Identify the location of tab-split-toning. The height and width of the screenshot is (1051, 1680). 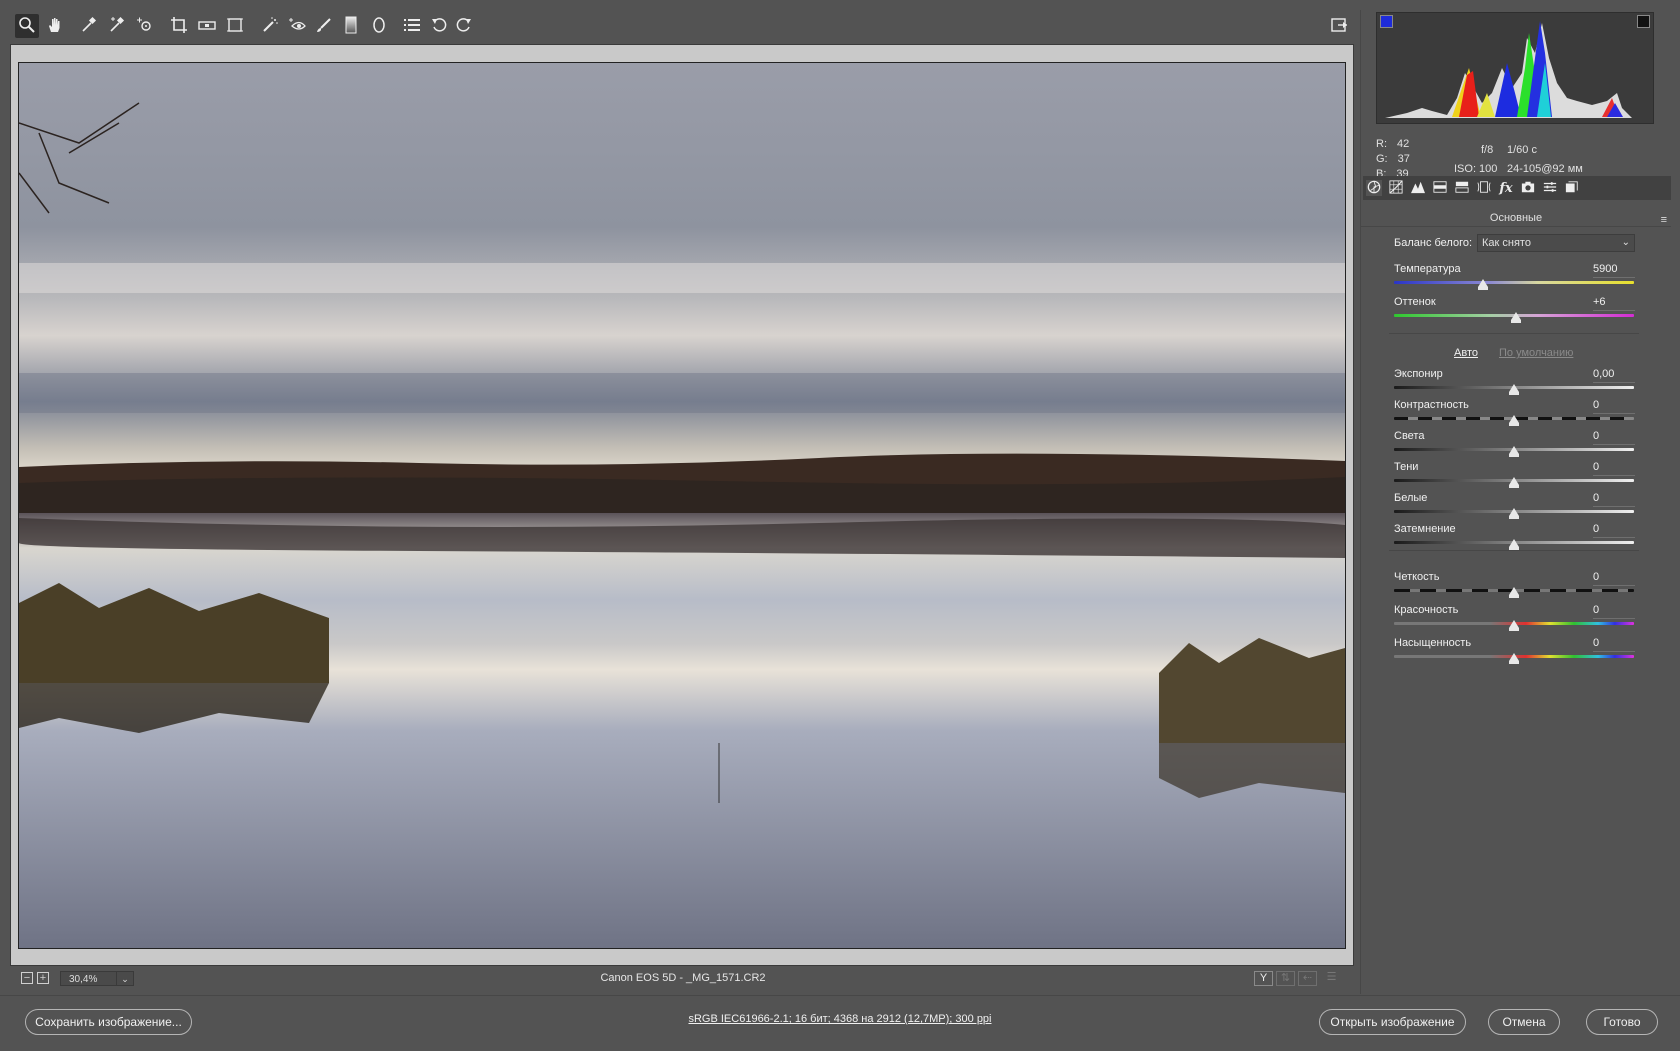
(1462, 188).